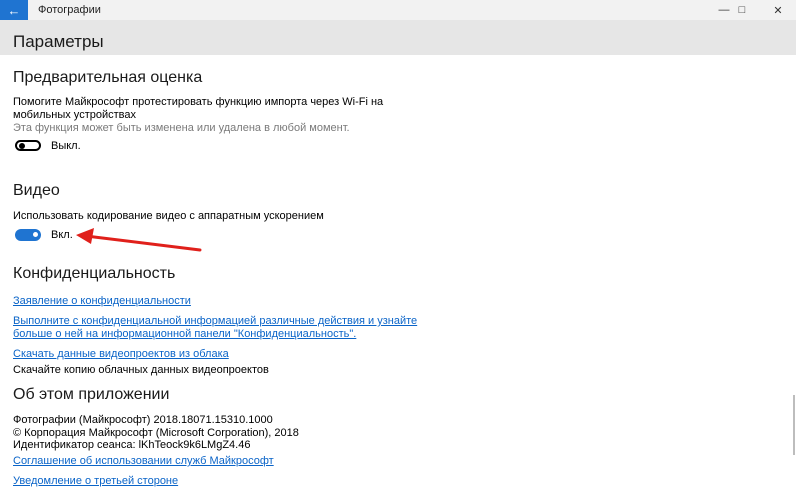 This screenshot has width=796, height=488. What do you see at coordinates (85, 236) in the screenshot?
I see `annotation-arrow-head` at bounding box center [85, 236].